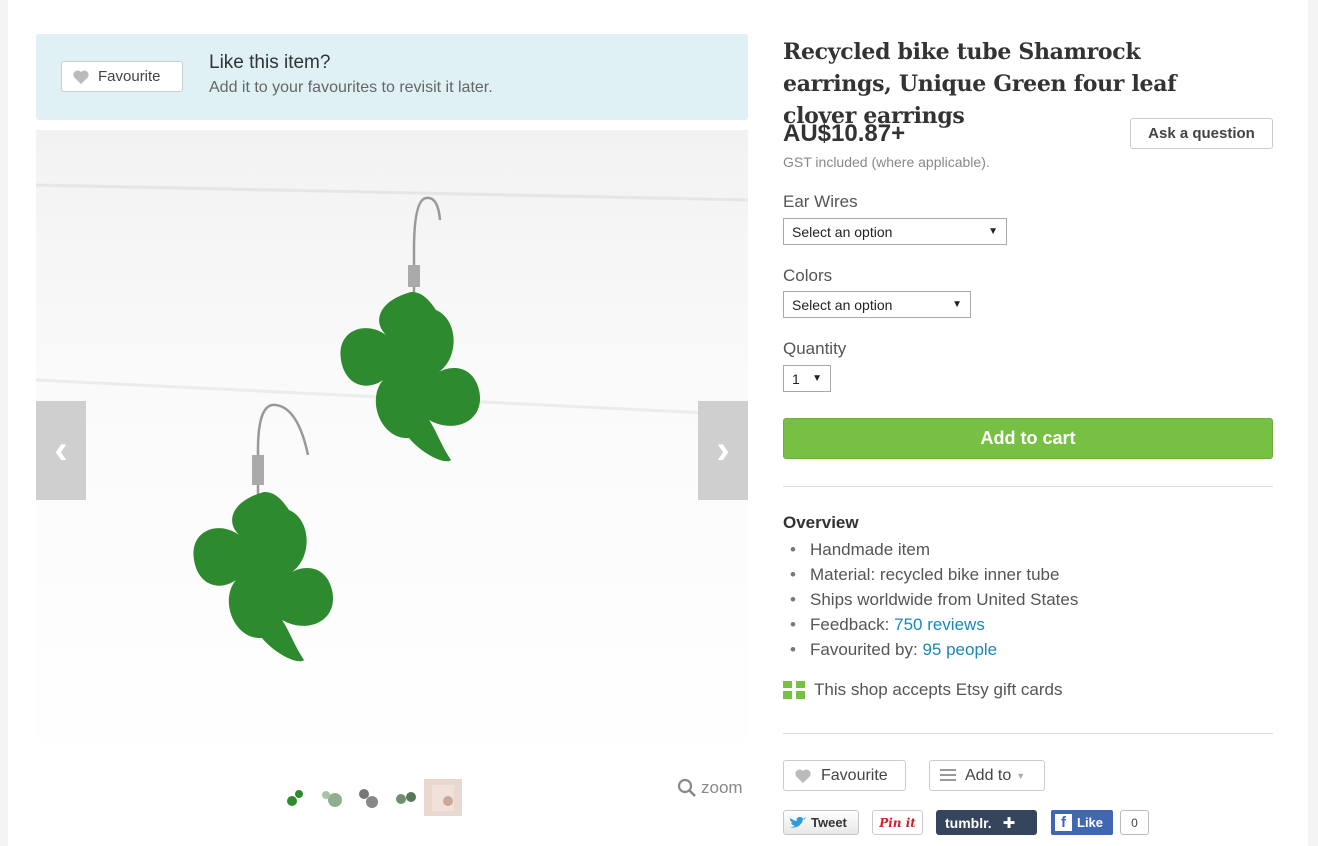  I want to click on quantity-select: 1 ▼, so click(807, 378).